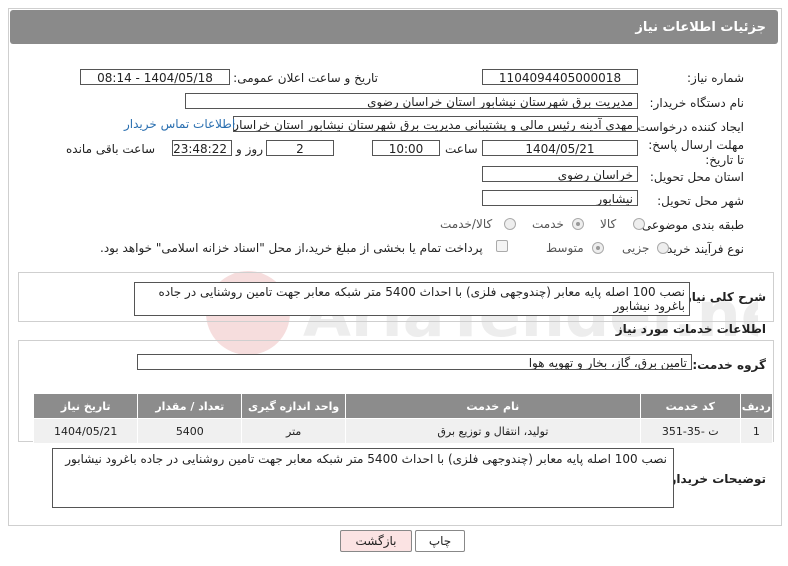  I want to click on time-remaining-field: 23:48:22, so click(202, 148).